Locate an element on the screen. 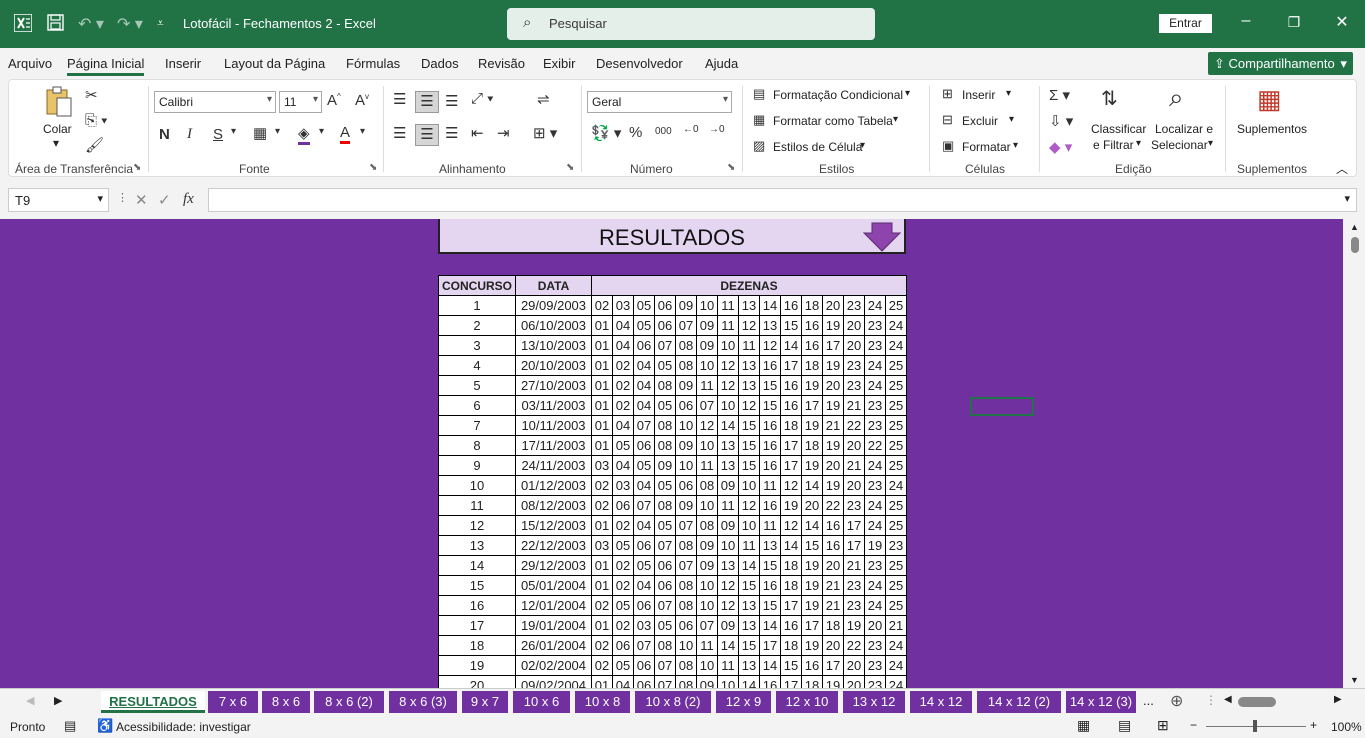 Image resolution: width=1365 pixels, height=738 pixels. concurso-cell: 15 is located at coordinates (477, 585).